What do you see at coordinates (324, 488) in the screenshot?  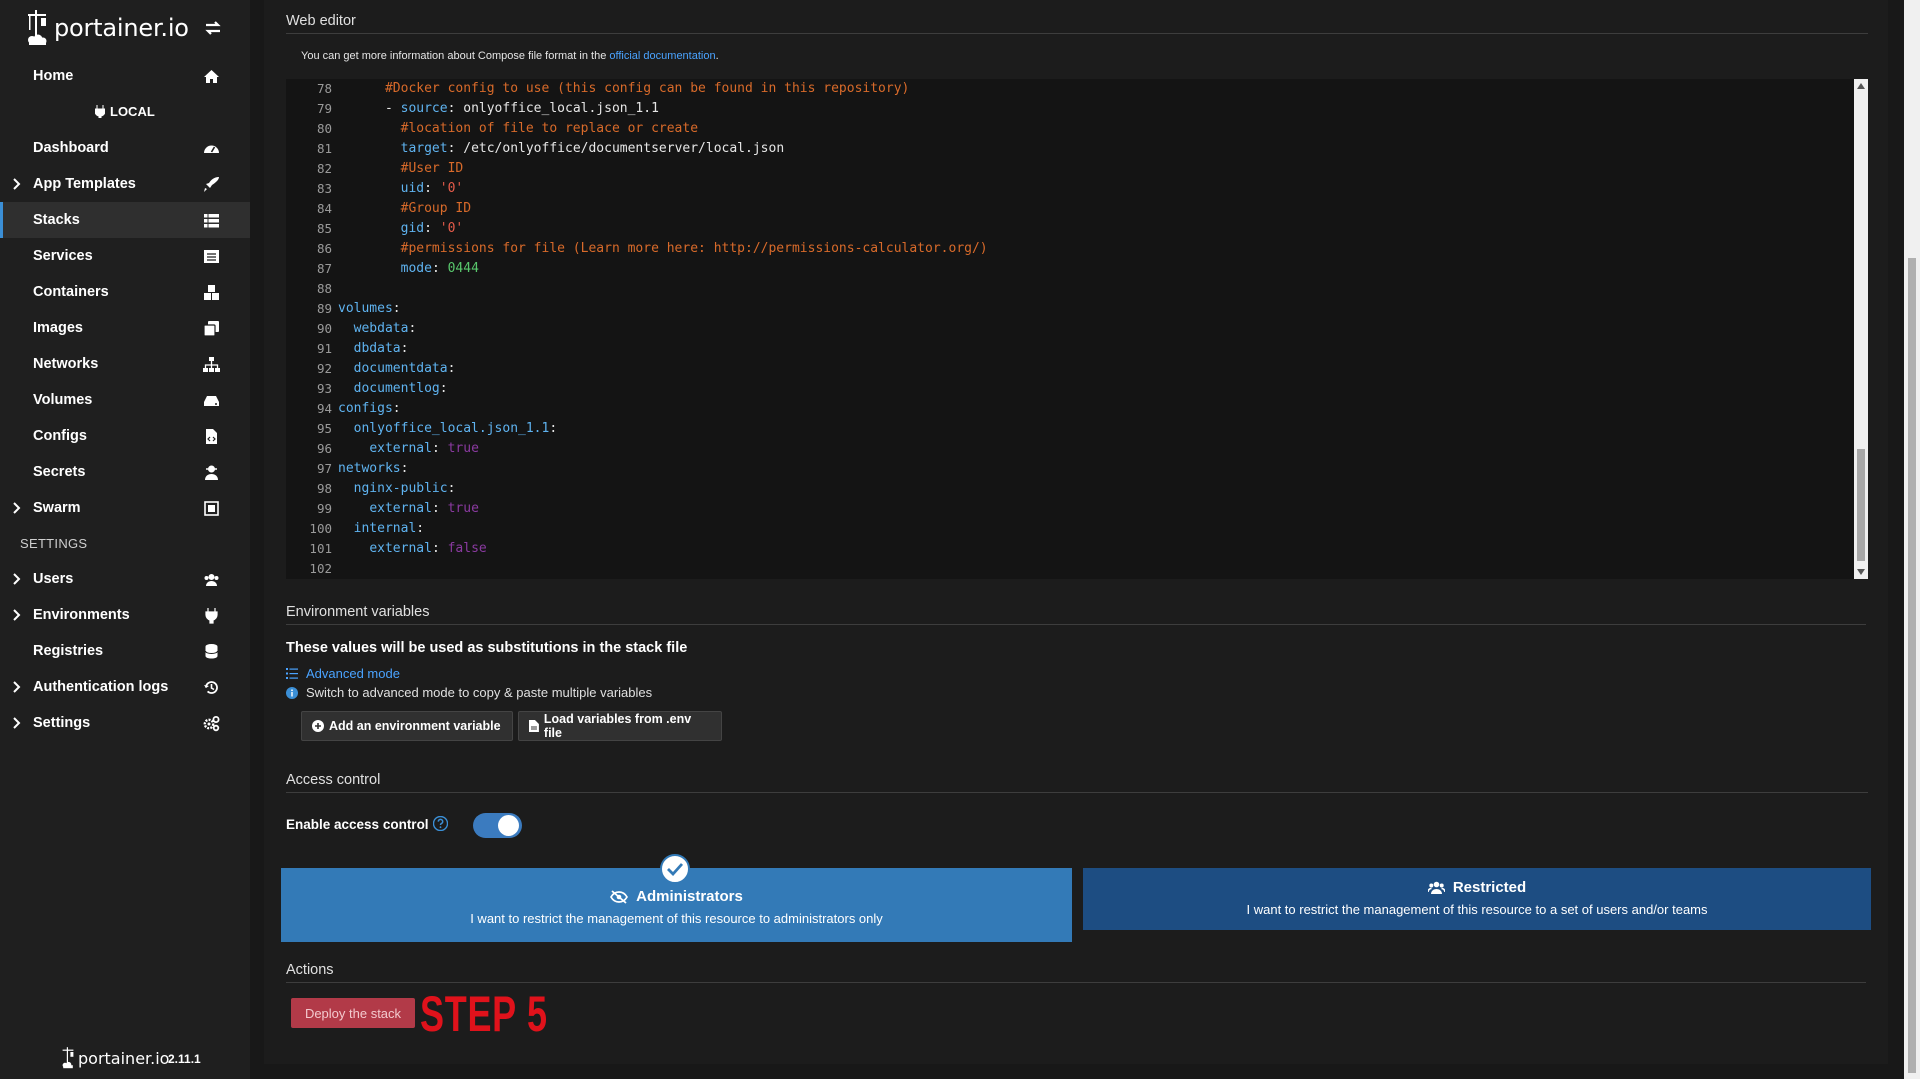 I see `line-number: 98` at bounding box center [324, 488].